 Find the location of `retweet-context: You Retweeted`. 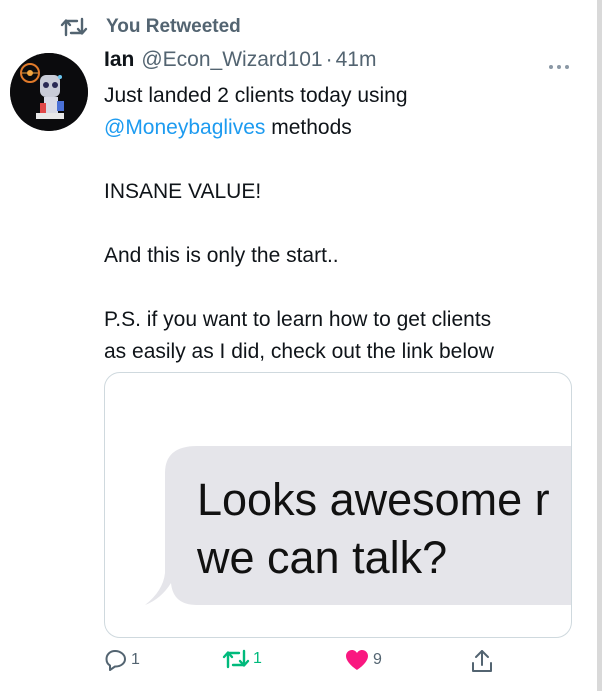

retweet-context: You Retweeted is located at coordinates (150, 27).